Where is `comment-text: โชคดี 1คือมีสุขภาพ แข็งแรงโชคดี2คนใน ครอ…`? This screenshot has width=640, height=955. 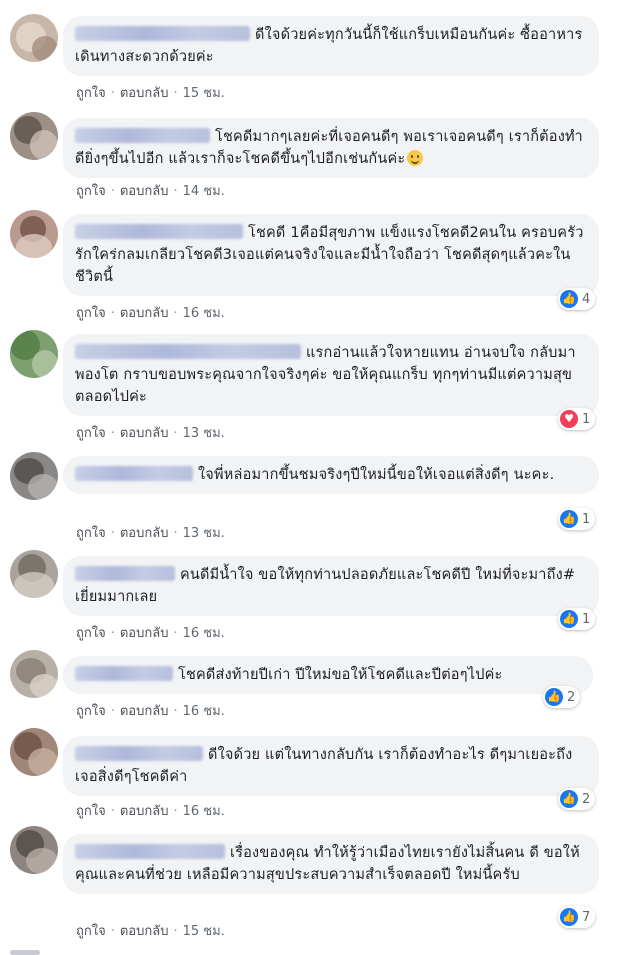
comment-text: โชคดี 1คือมีสุขภาพ แข็งแรงโชคดี2คนใน ครอ… is located at coordinates (329, 254).